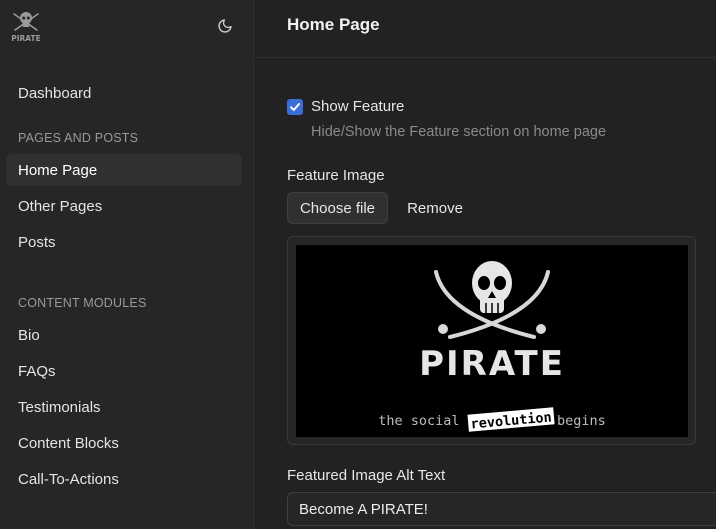  Describe the element at coordinates (124, 479) in the screenshot. I see `sidebar-item-call-to-actions: Call-To-Actions` at that location.